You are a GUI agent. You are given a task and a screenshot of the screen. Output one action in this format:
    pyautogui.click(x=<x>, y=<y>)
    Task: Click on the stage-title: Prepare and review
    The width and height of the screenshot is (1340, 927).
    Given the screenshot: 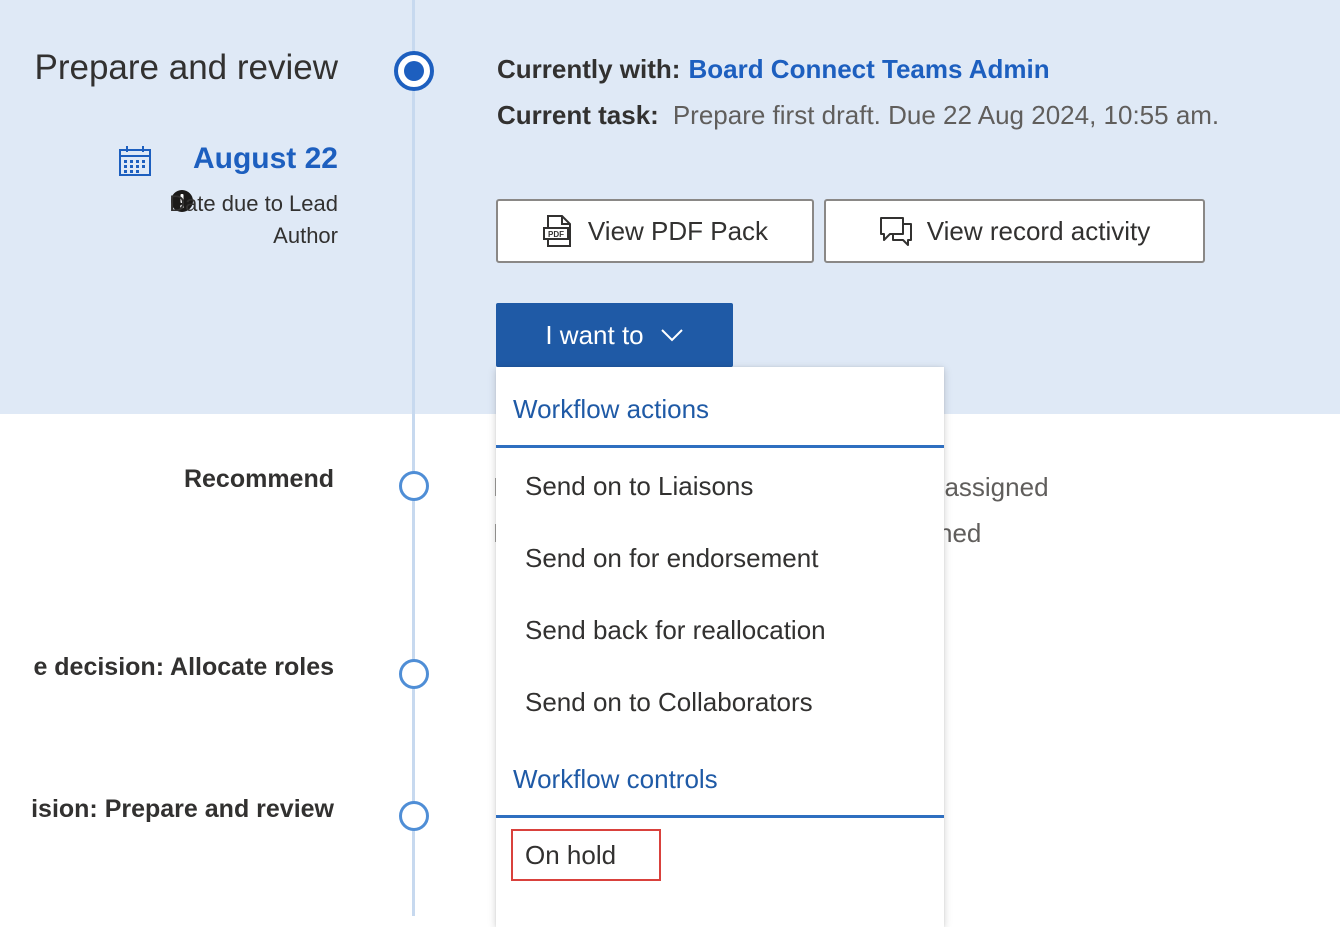 What is the action you would take?
    pyautogui.click(x=186, y=67)
    